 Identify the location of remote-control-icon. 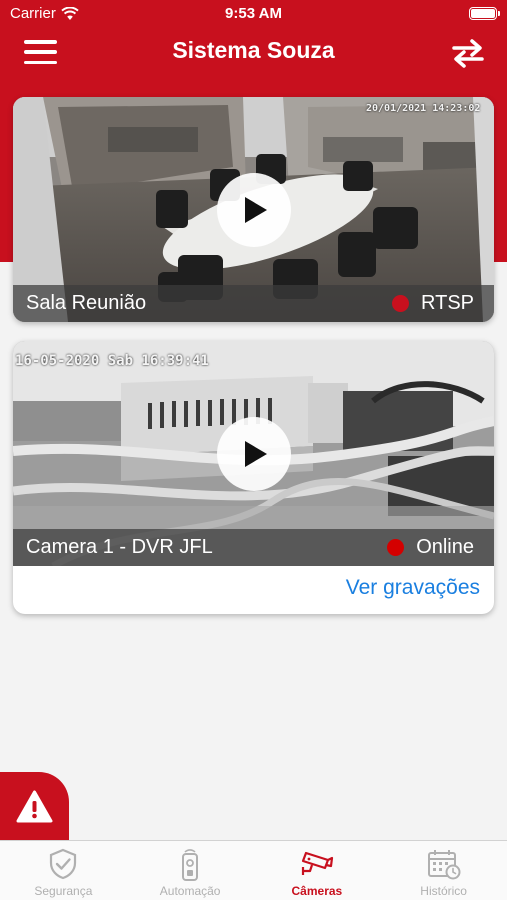
(190, 865).